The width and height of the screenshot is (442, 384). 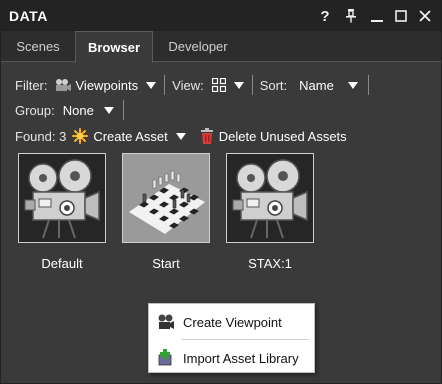 What do you see at coordinates (188, 85) in the screenshot?
I see `view-label: View:` at bounding box center [188, 85].